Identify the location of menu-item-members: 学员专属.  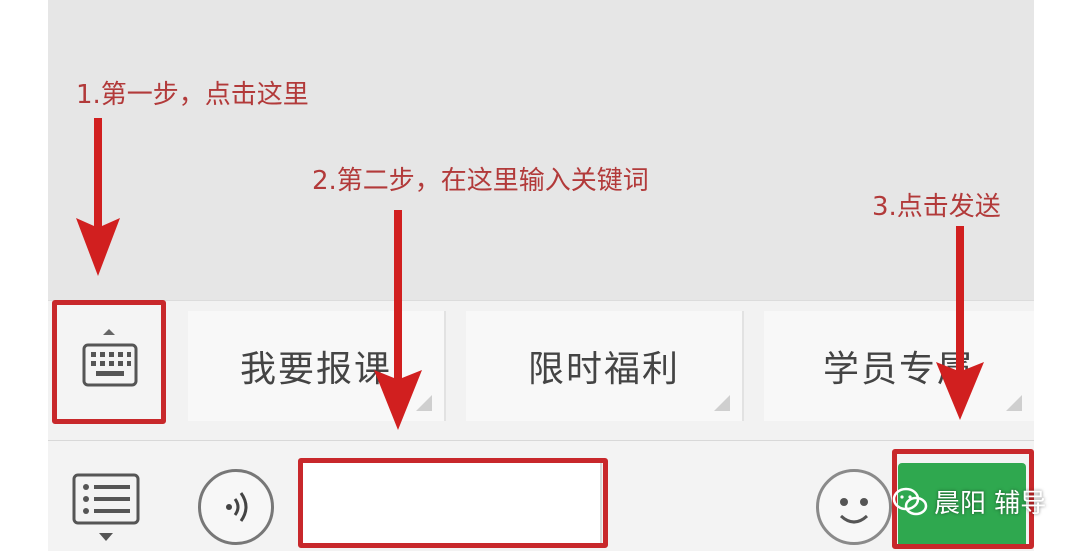
(899, 366).